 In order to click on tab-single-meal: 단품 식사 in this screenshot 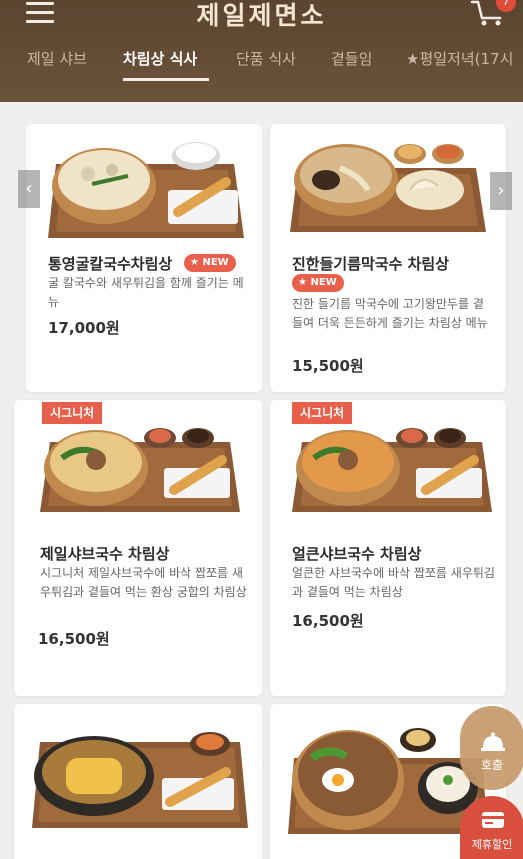, I will do `click(266, 63)`.